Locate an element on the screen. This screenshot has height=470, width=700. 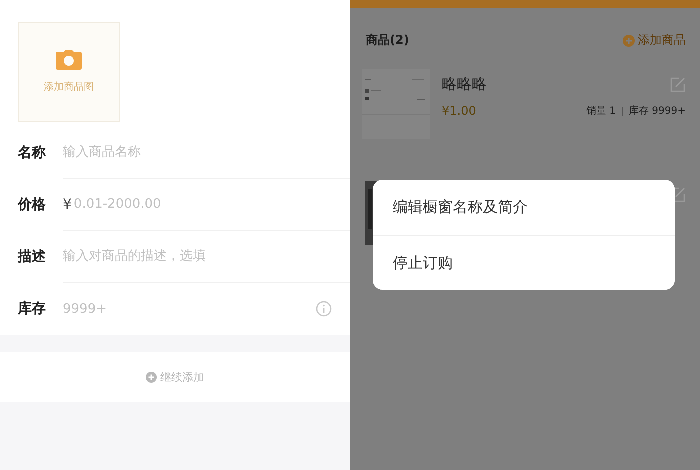
info-icon is located at coordinates (324, 309).